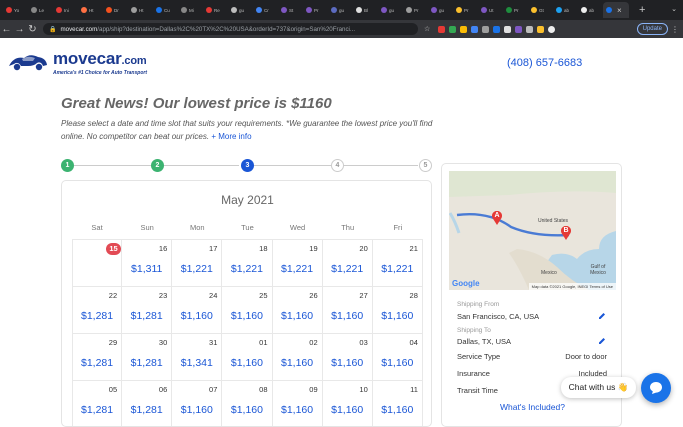 Image resolution: width=683 pixels, height=427 pixels. What do you see at coordinates (231, 136) in the screenshot?
I see `more-info-link: + More info` at bounding box center [231, 136].